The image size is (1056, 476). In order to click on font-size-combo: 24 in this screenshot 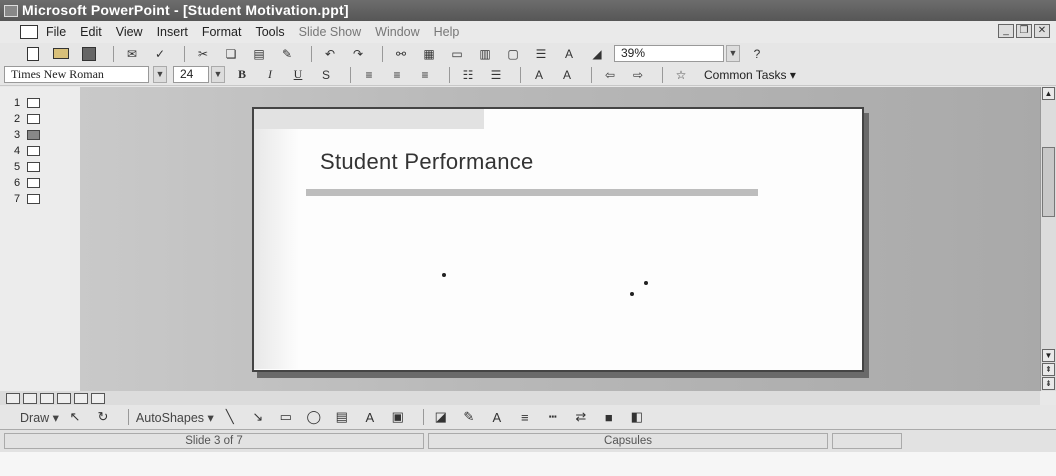, I will do `click(191, 74)`.